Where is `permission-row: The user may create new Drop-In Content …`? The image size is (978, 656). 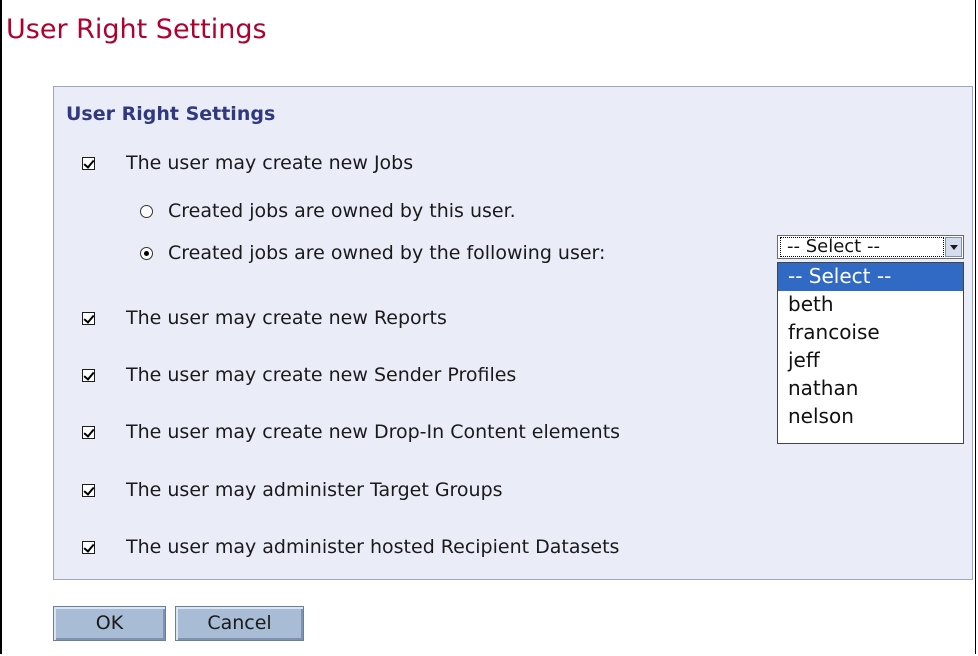
permission-row: The user may create new Drop-In Content … is located at coordinates (351, 432).